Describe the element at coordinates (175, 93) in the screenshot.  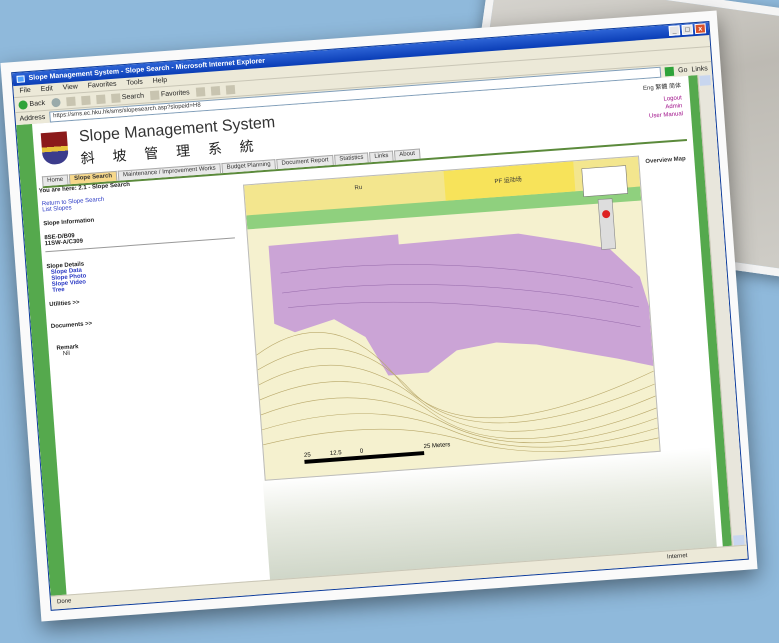
I see `favorites-label: Favorites` at that location.